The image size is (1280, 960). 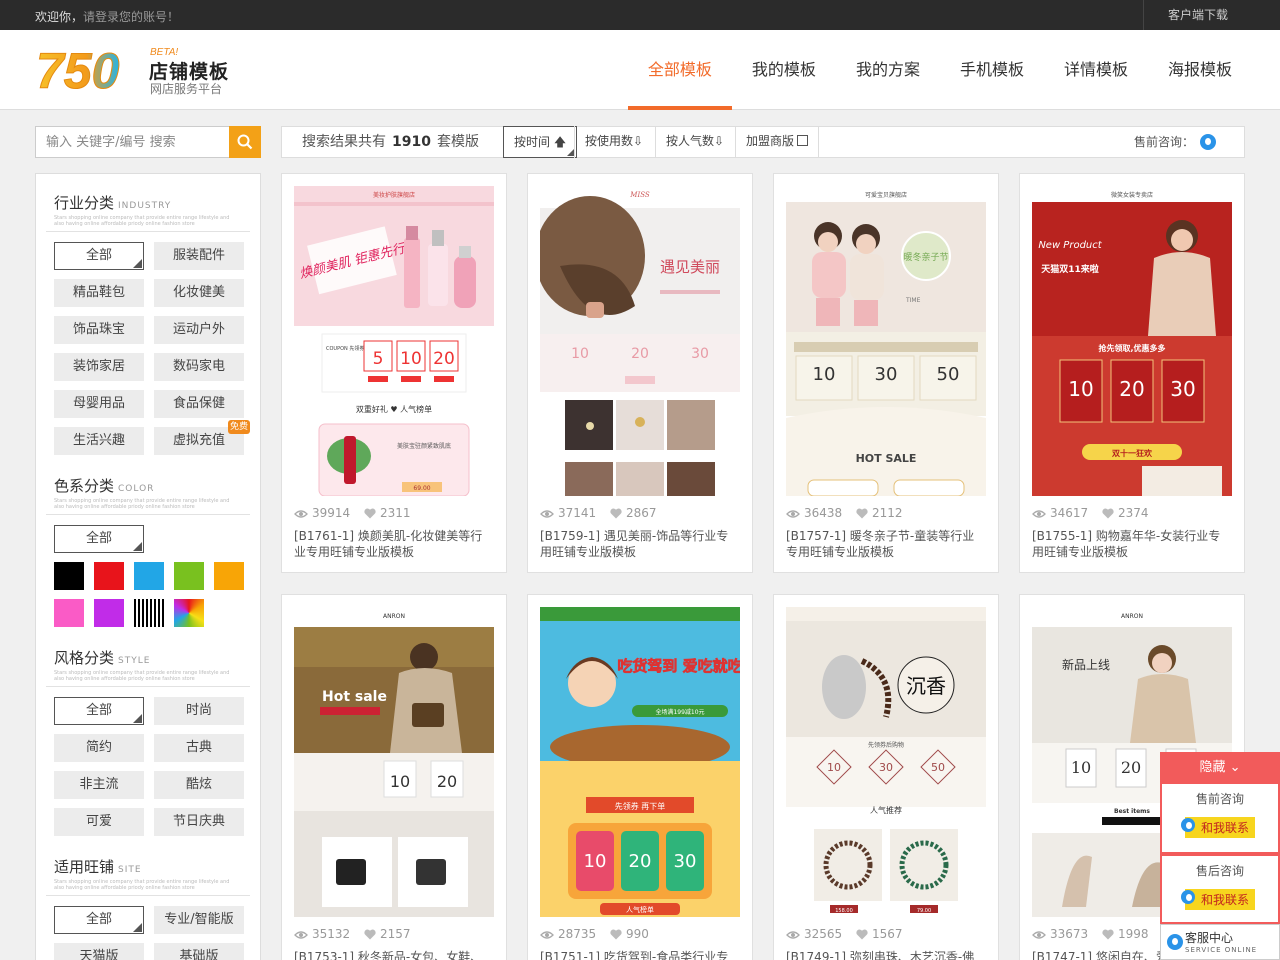 What do you see at coordinates (1224, 828) in the screenshot?
I see `contact-label: 和我联系` at bounding box center [1224, 828].